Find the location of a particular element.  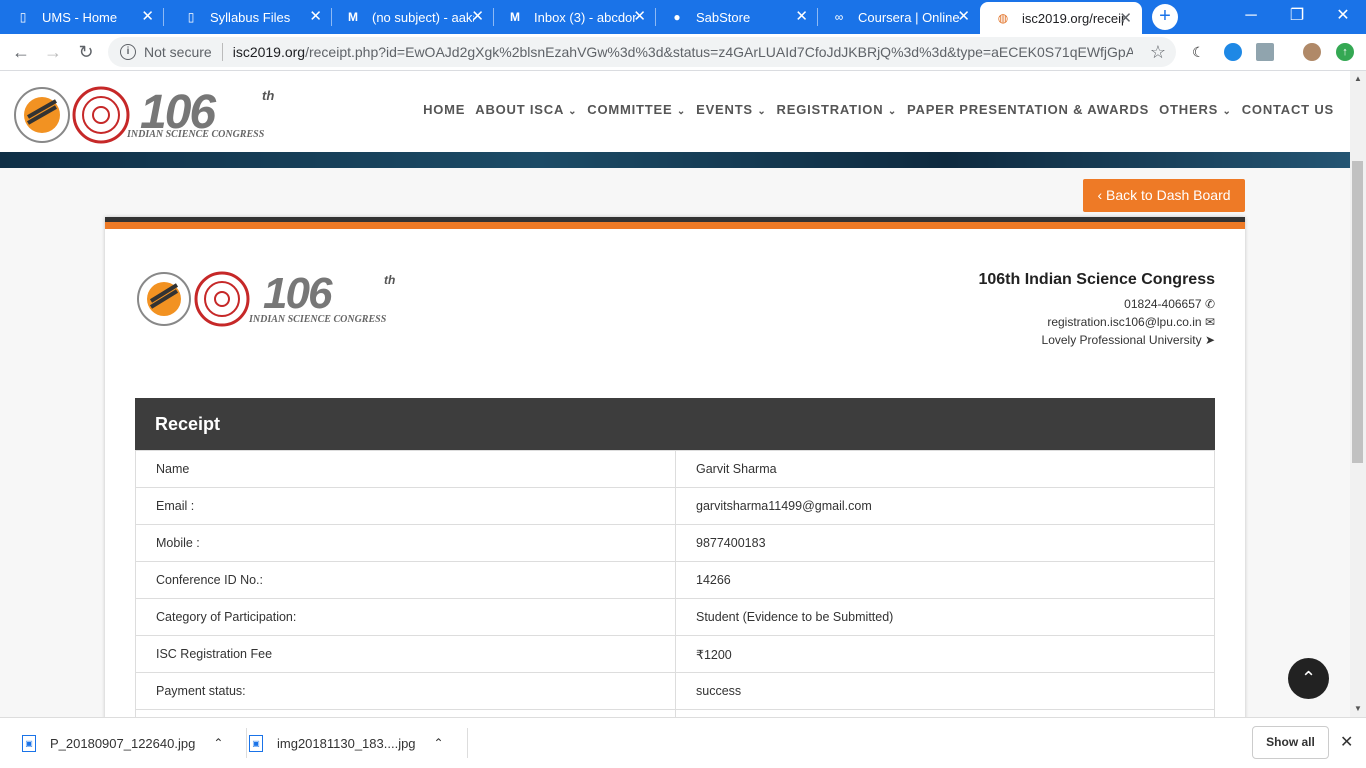

row-value: Student (Evidence to be Submitted) is located at coordinates (945, 617).